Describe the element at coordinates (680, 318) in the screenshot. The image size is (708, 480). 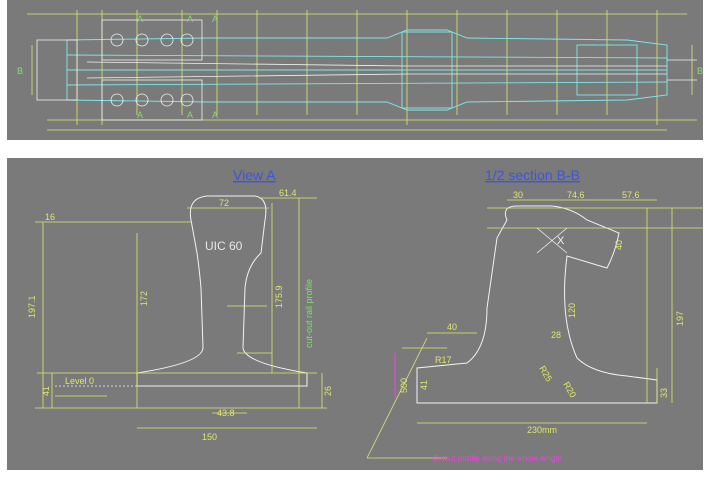
I see `section-bb-dim-197: 197` at that location.